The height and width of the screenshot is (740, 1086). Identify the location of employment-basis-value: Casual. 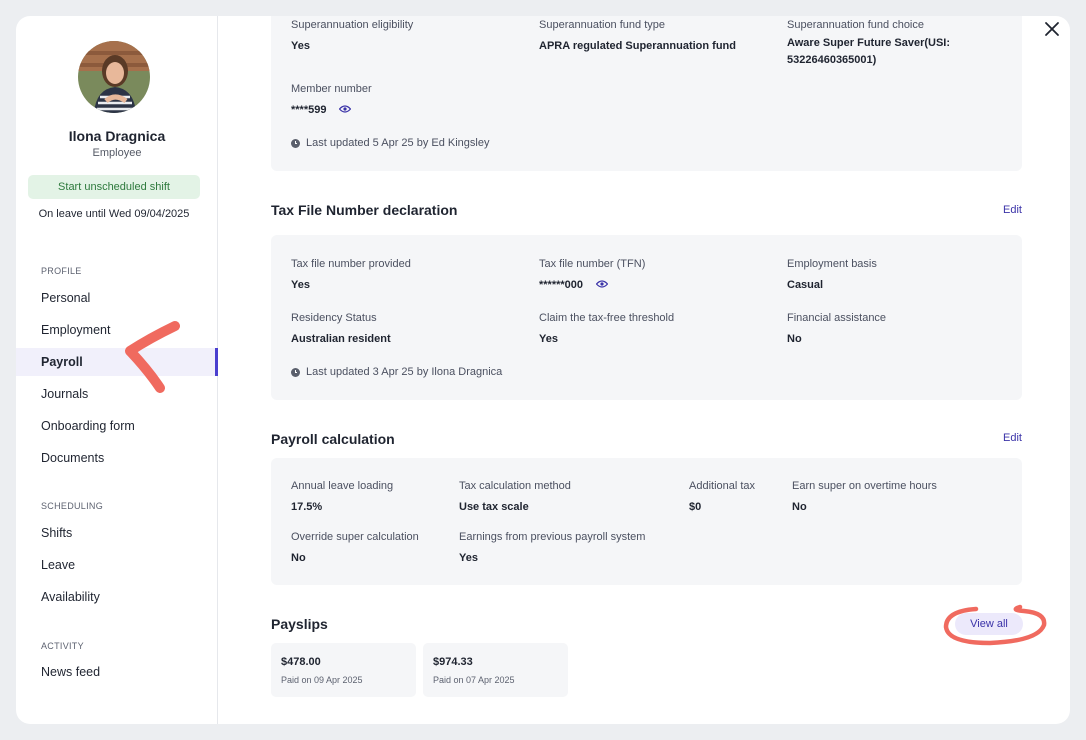
(805, 285).